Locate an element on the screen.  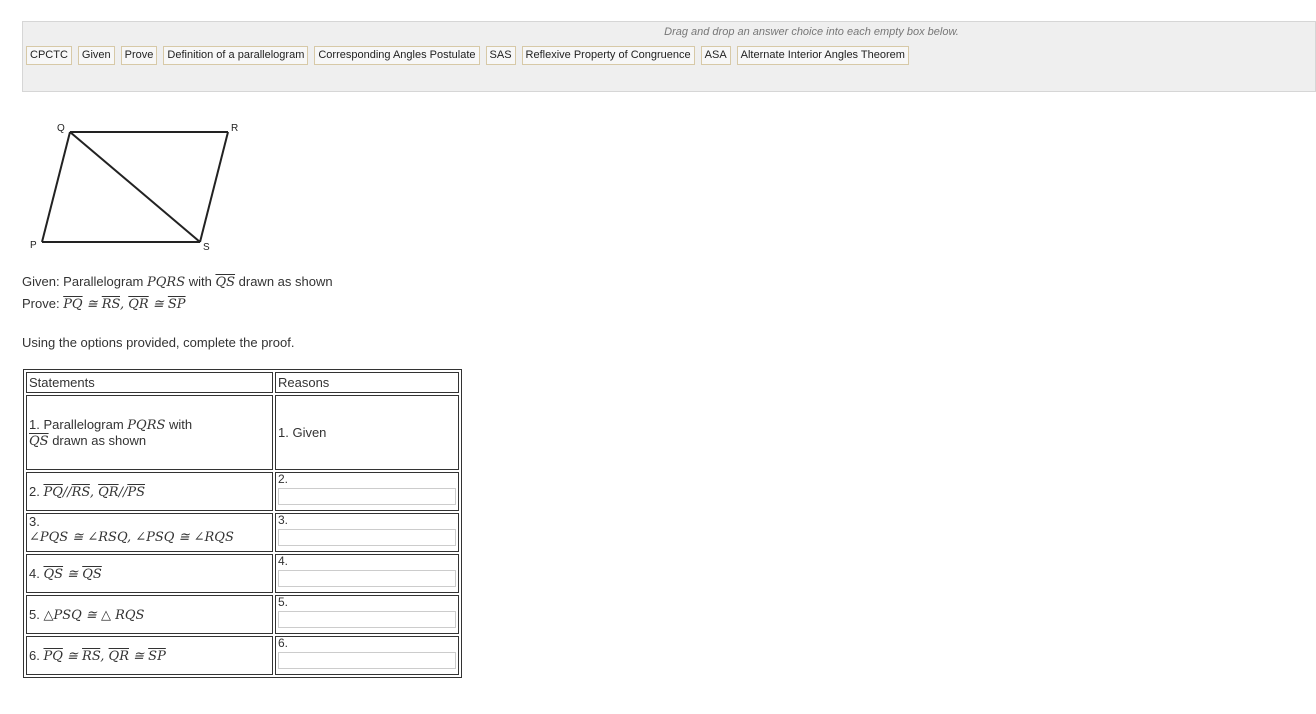
reason-3: 3. is located at coordinates (367, 532).